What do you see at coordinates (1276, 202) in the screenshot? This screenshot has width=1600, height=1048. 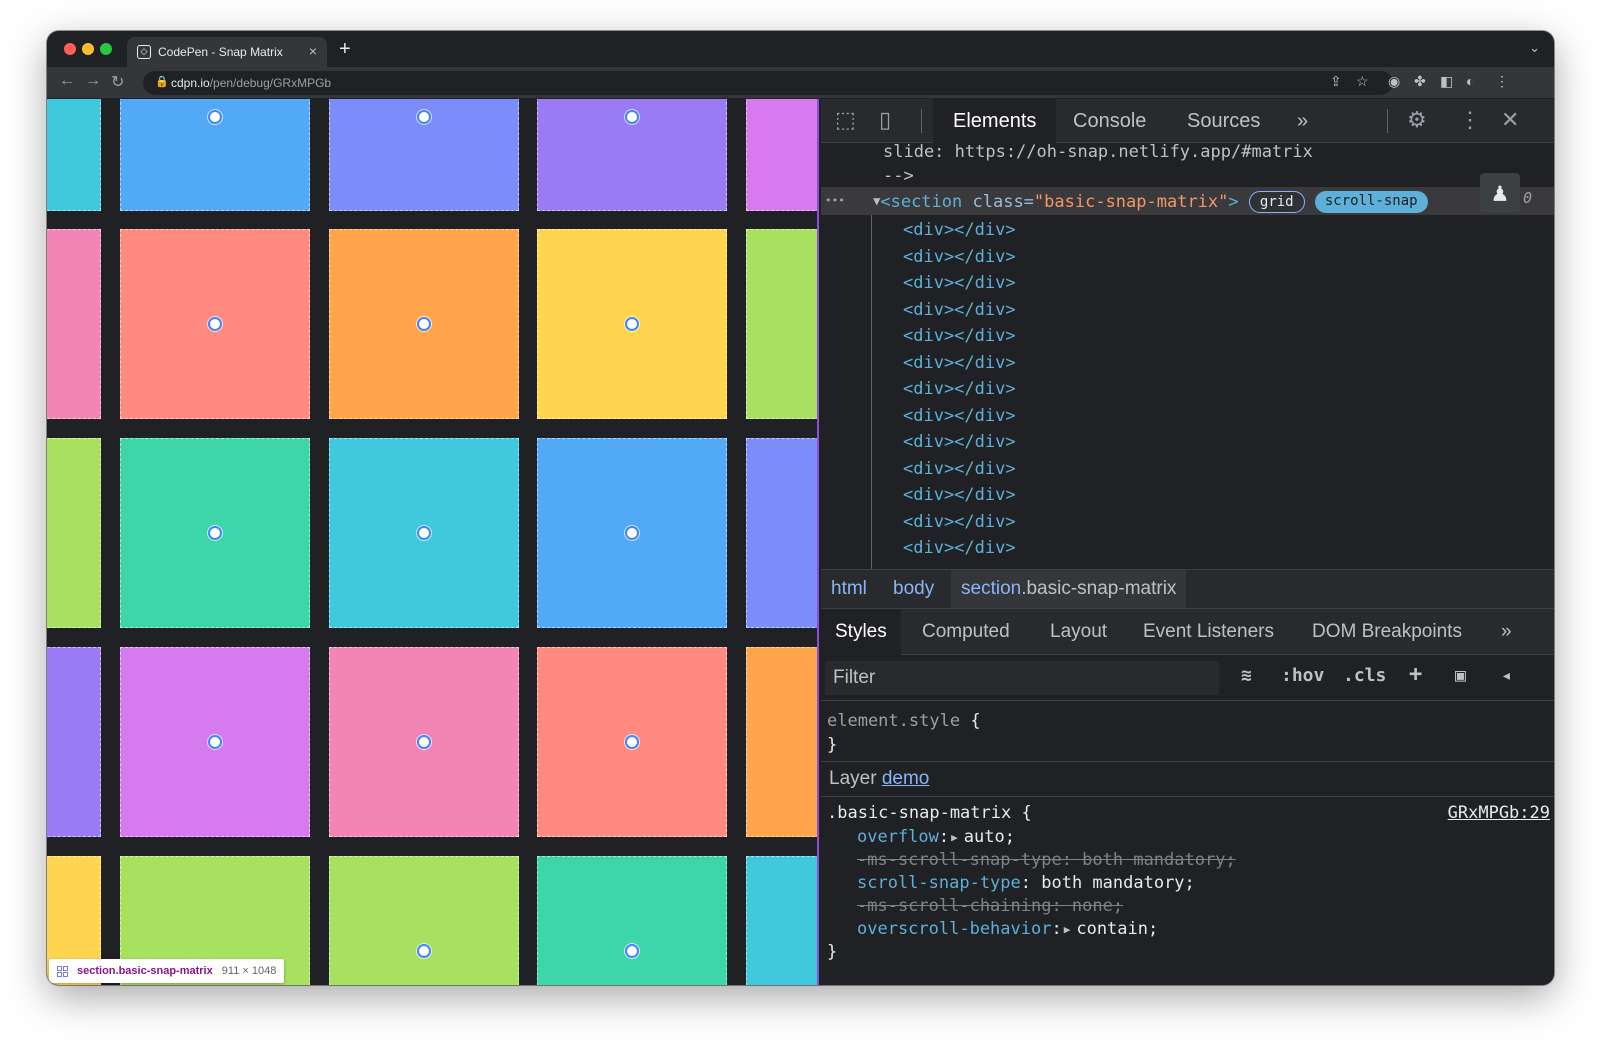 I see `grid-badge: grid` at bounding box center [1276, 202].